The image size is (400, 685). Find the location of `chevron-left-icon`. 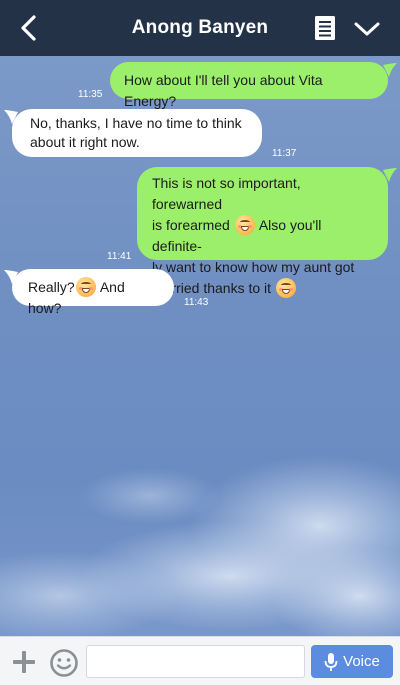

chevron-left-icon is located at coordinates (28, 28).